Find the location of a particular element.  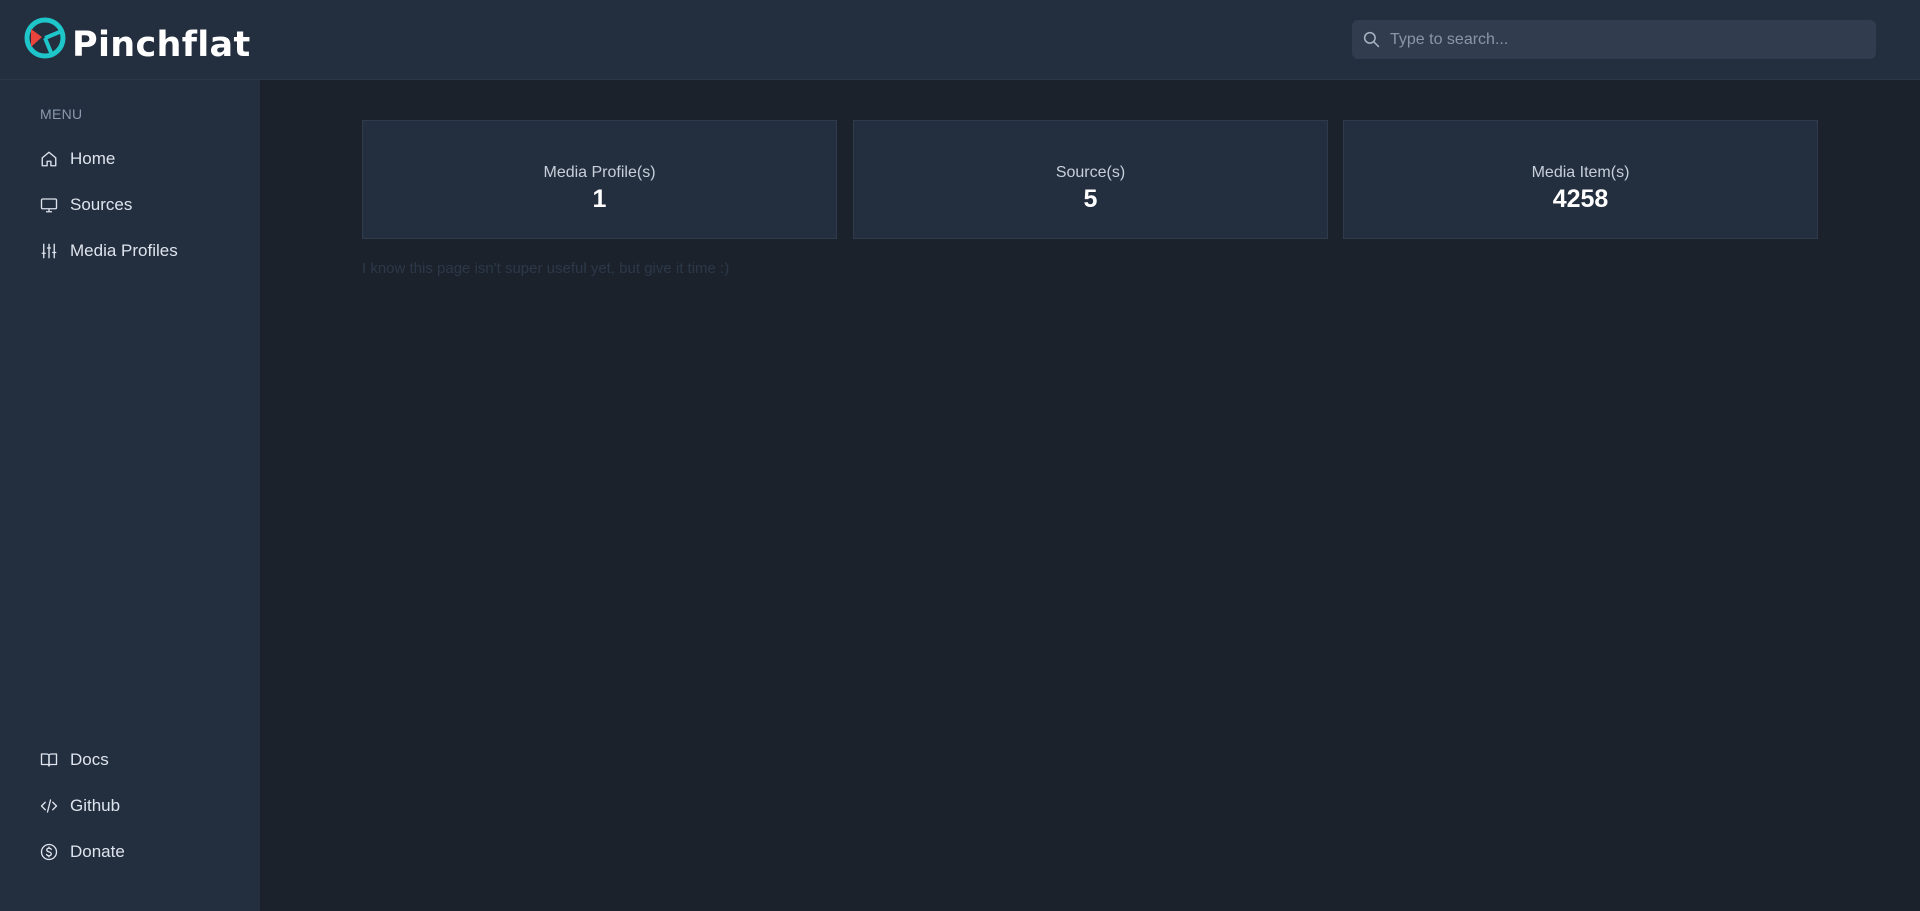

stat-card-sources: Source(s) 5 is located at coordinates (1090, 179).